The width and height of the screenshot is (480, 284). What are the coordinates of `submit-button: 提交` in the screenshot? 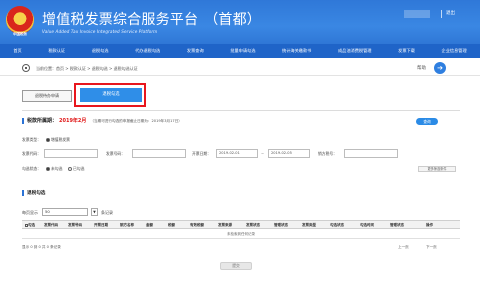 It's located at (236, 266).